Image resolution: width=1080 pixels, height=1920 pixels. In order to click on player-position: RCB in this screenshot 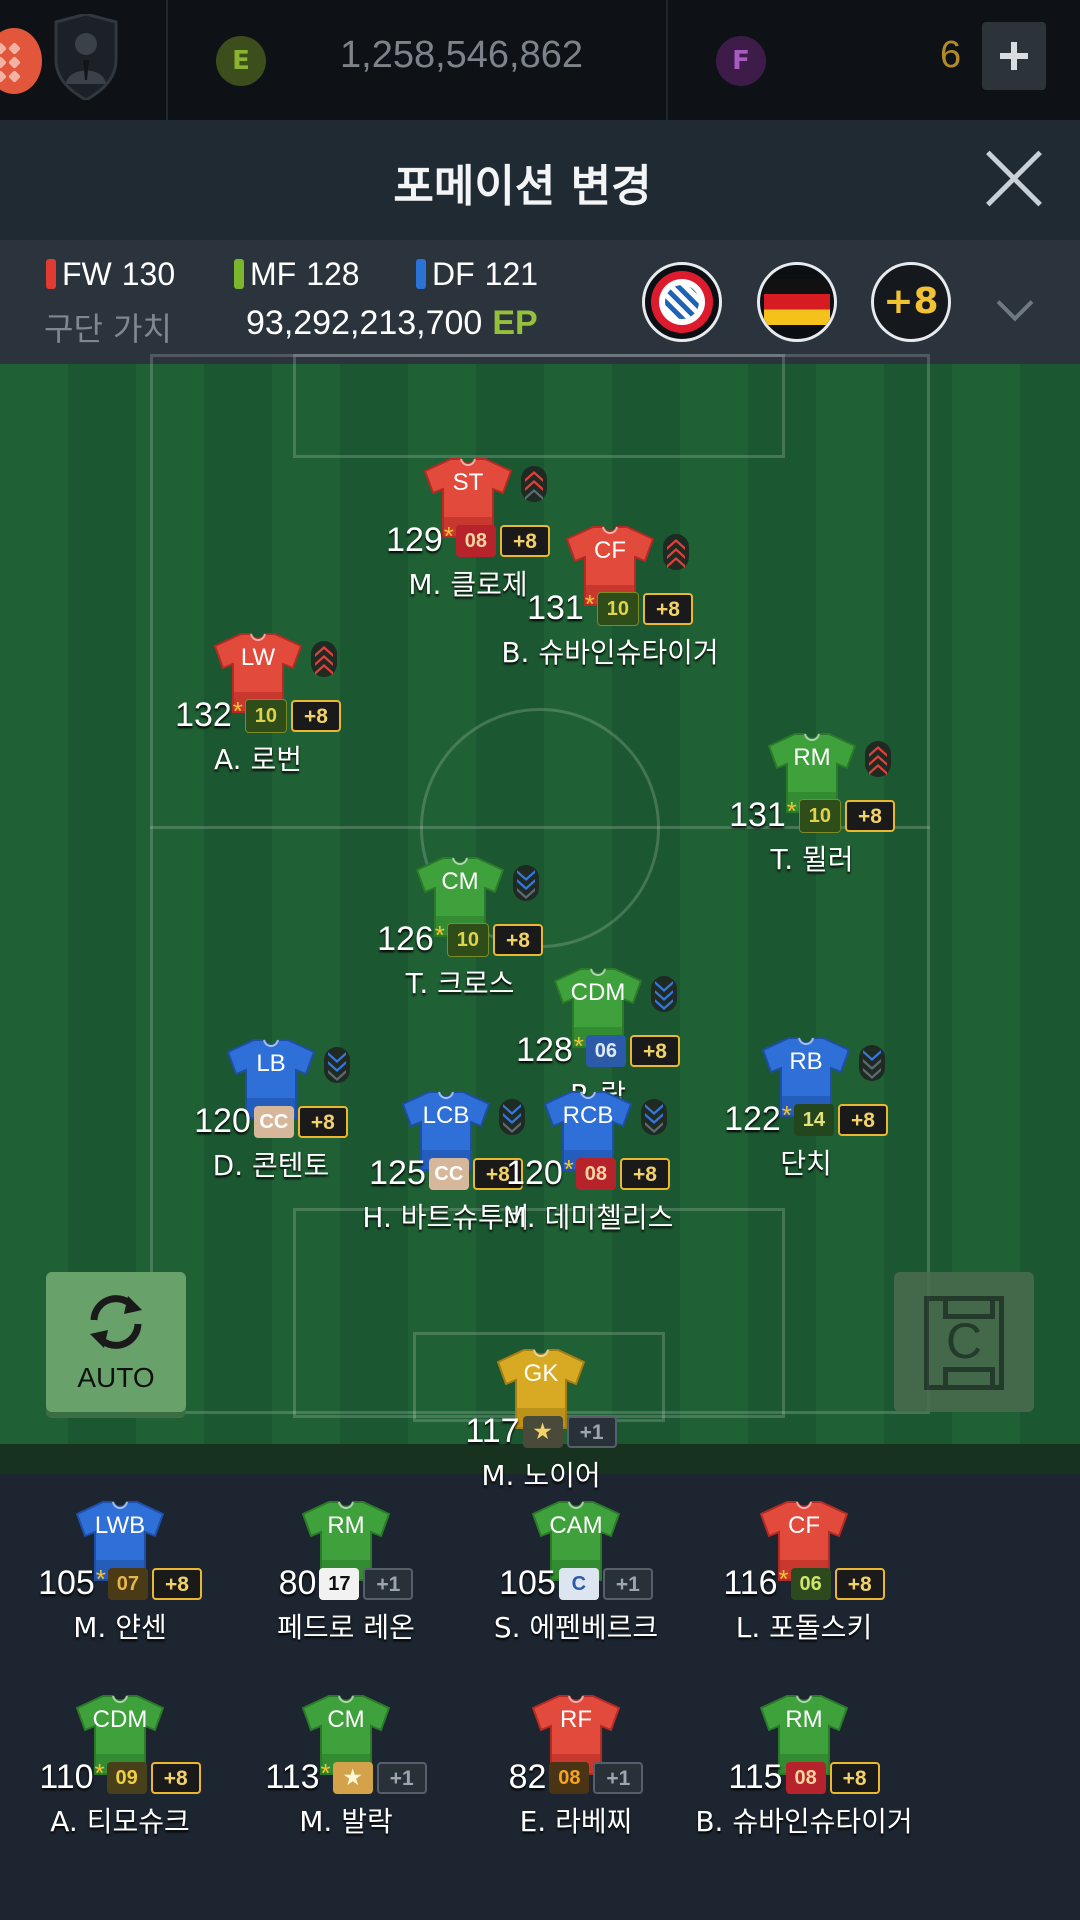, I will do `click(588, 1115)`.